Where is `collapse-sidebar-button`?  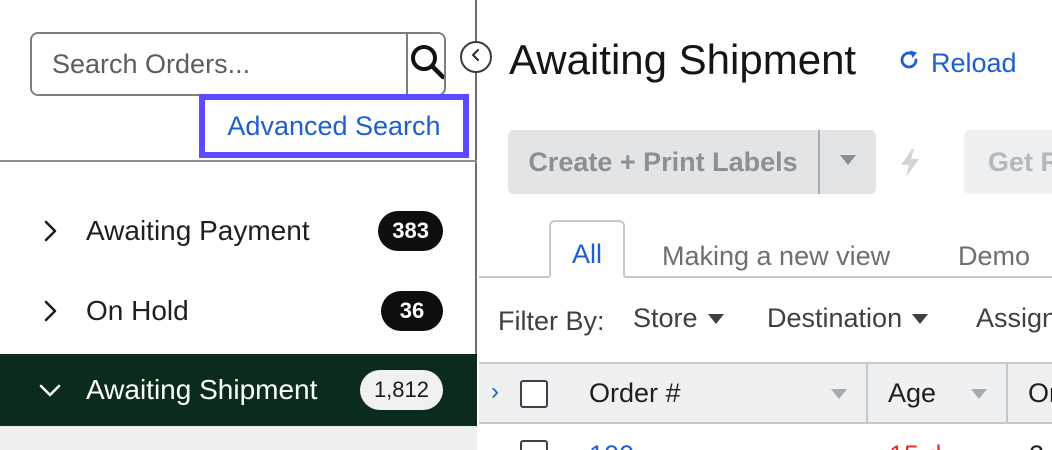
collapse-sidebar-button is located at coordinates (476, 57).